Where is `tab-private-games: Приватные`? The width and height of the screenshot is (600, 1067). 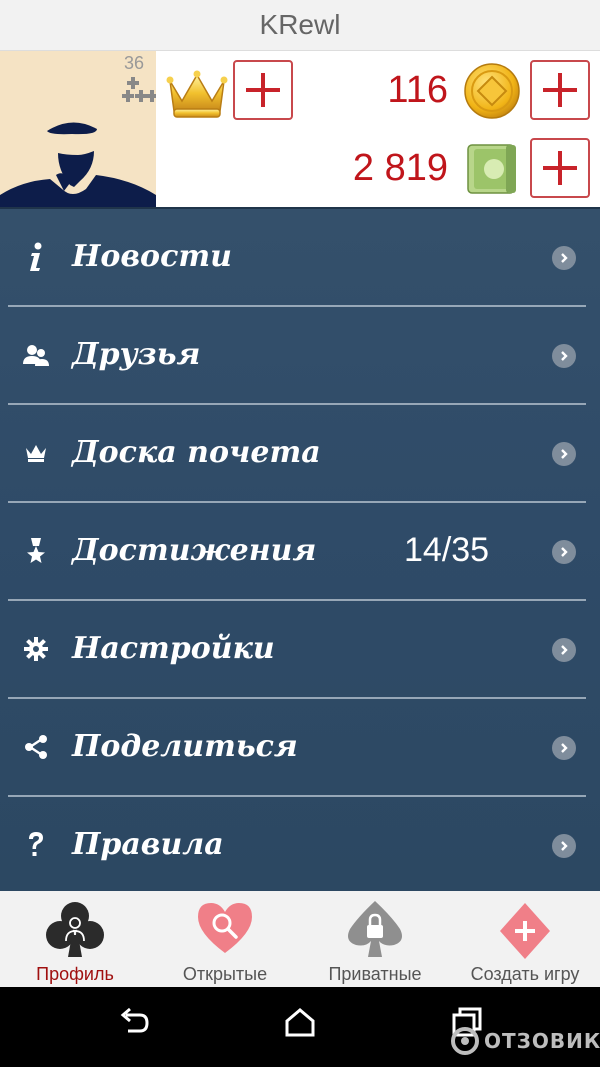
tab-private-games: Приватные is located at coordinates (375, 939).